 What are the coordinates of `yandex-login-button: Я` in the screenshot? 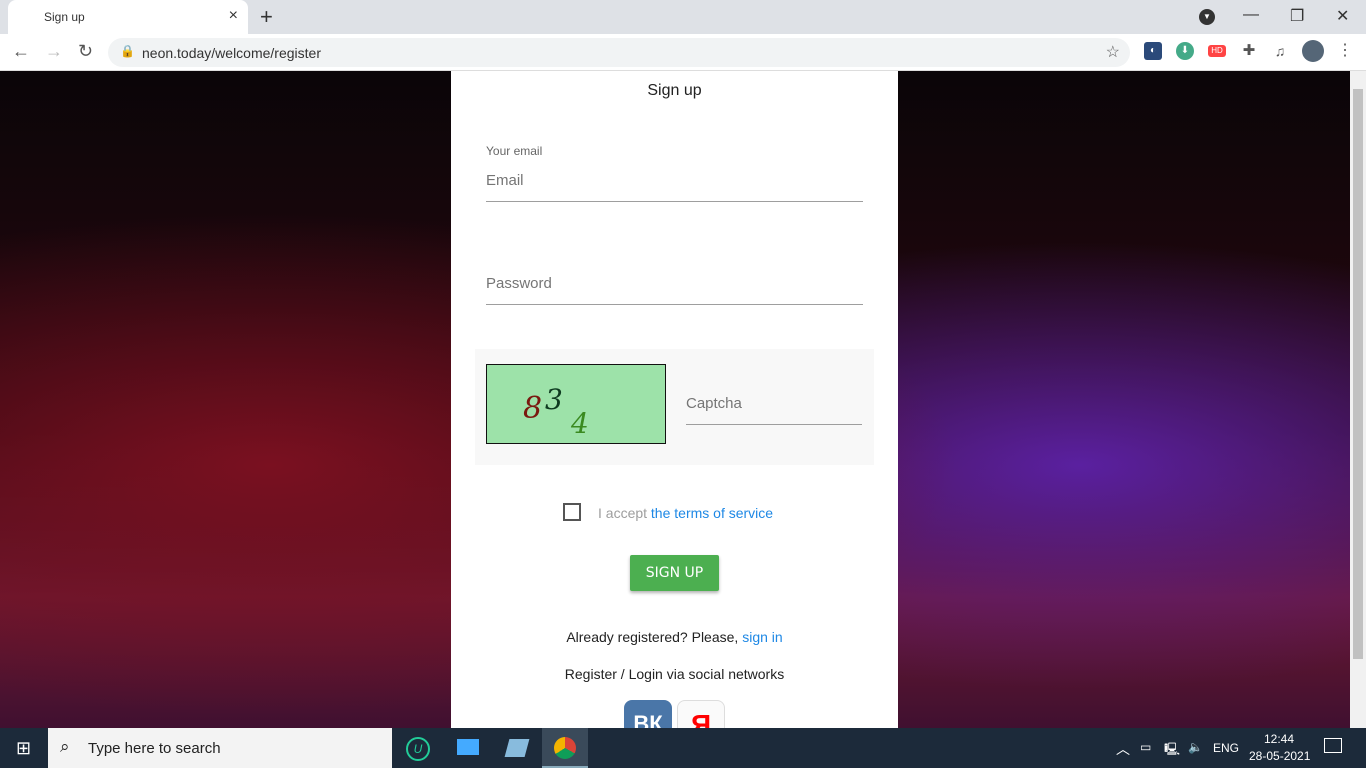 It's located at (701, 714).